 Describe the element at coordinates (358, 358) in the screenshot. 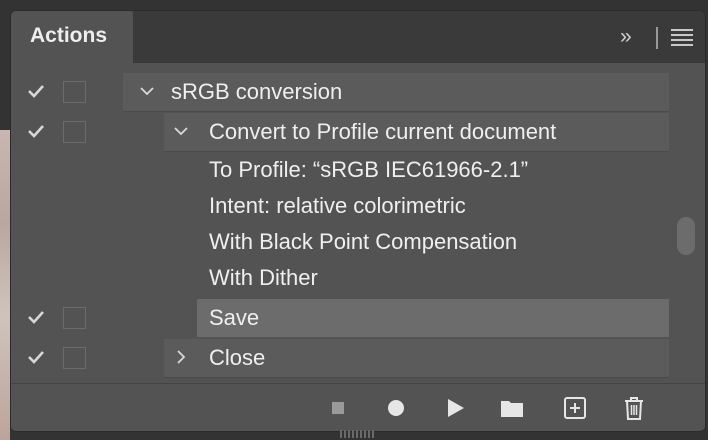

I see `list-item-close: Close` at that location.